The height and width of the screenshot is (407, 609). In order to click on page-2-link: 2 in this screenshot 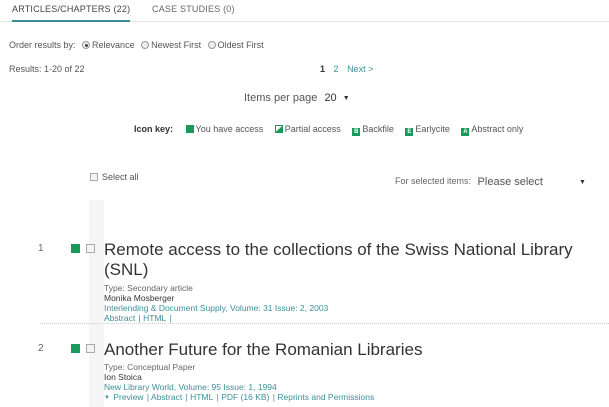, I will do `click(336, 69)`.